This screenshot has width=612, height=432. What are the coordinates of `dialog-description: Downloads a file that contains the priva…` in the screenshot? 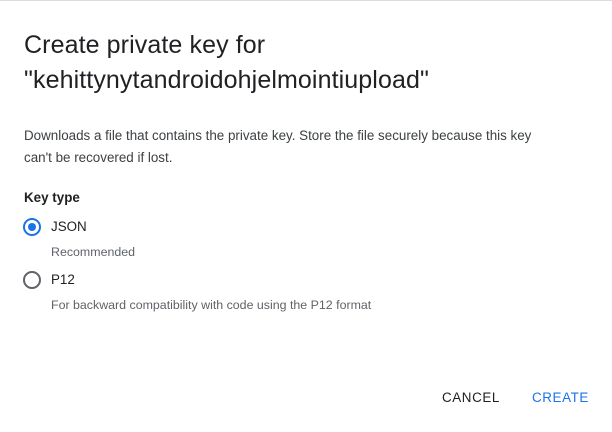 It's located at (304, 147).